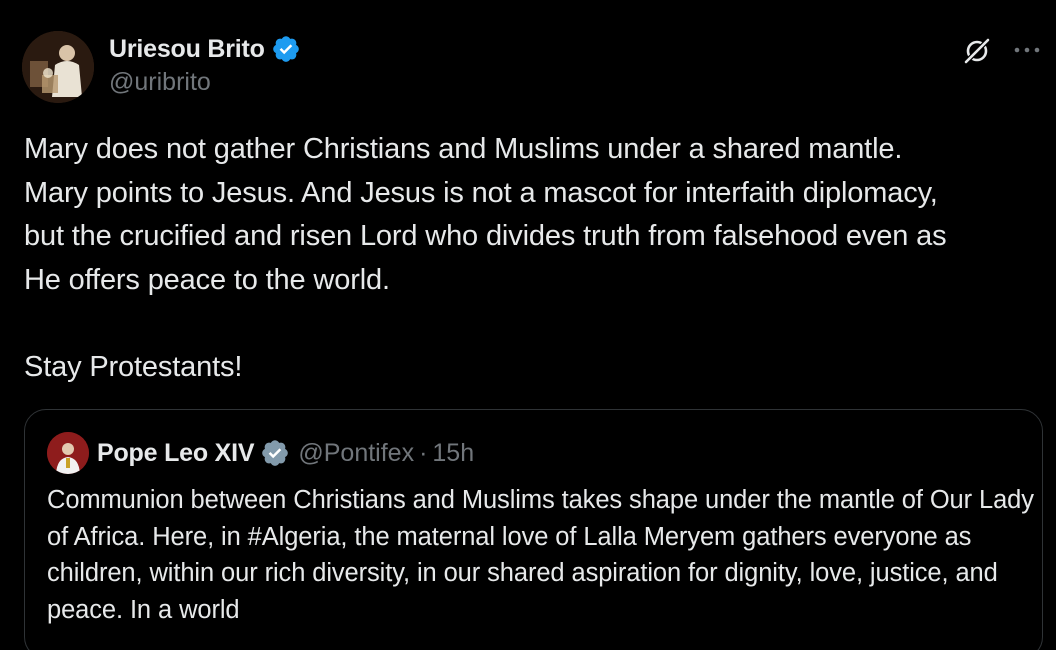 This screenshot has height=650, width=1056. I want to click on quoted-author-avatar, so click(68, 453).